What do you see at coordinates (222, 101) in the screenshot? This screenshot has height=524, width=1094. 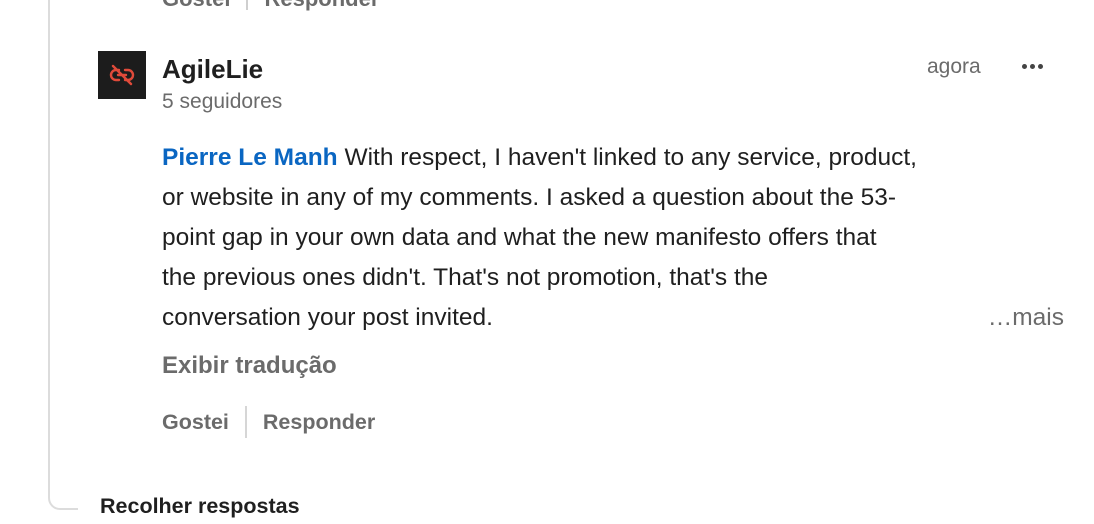 I see `author-followers: 5 seguidores` at bounding box center [222, 101].